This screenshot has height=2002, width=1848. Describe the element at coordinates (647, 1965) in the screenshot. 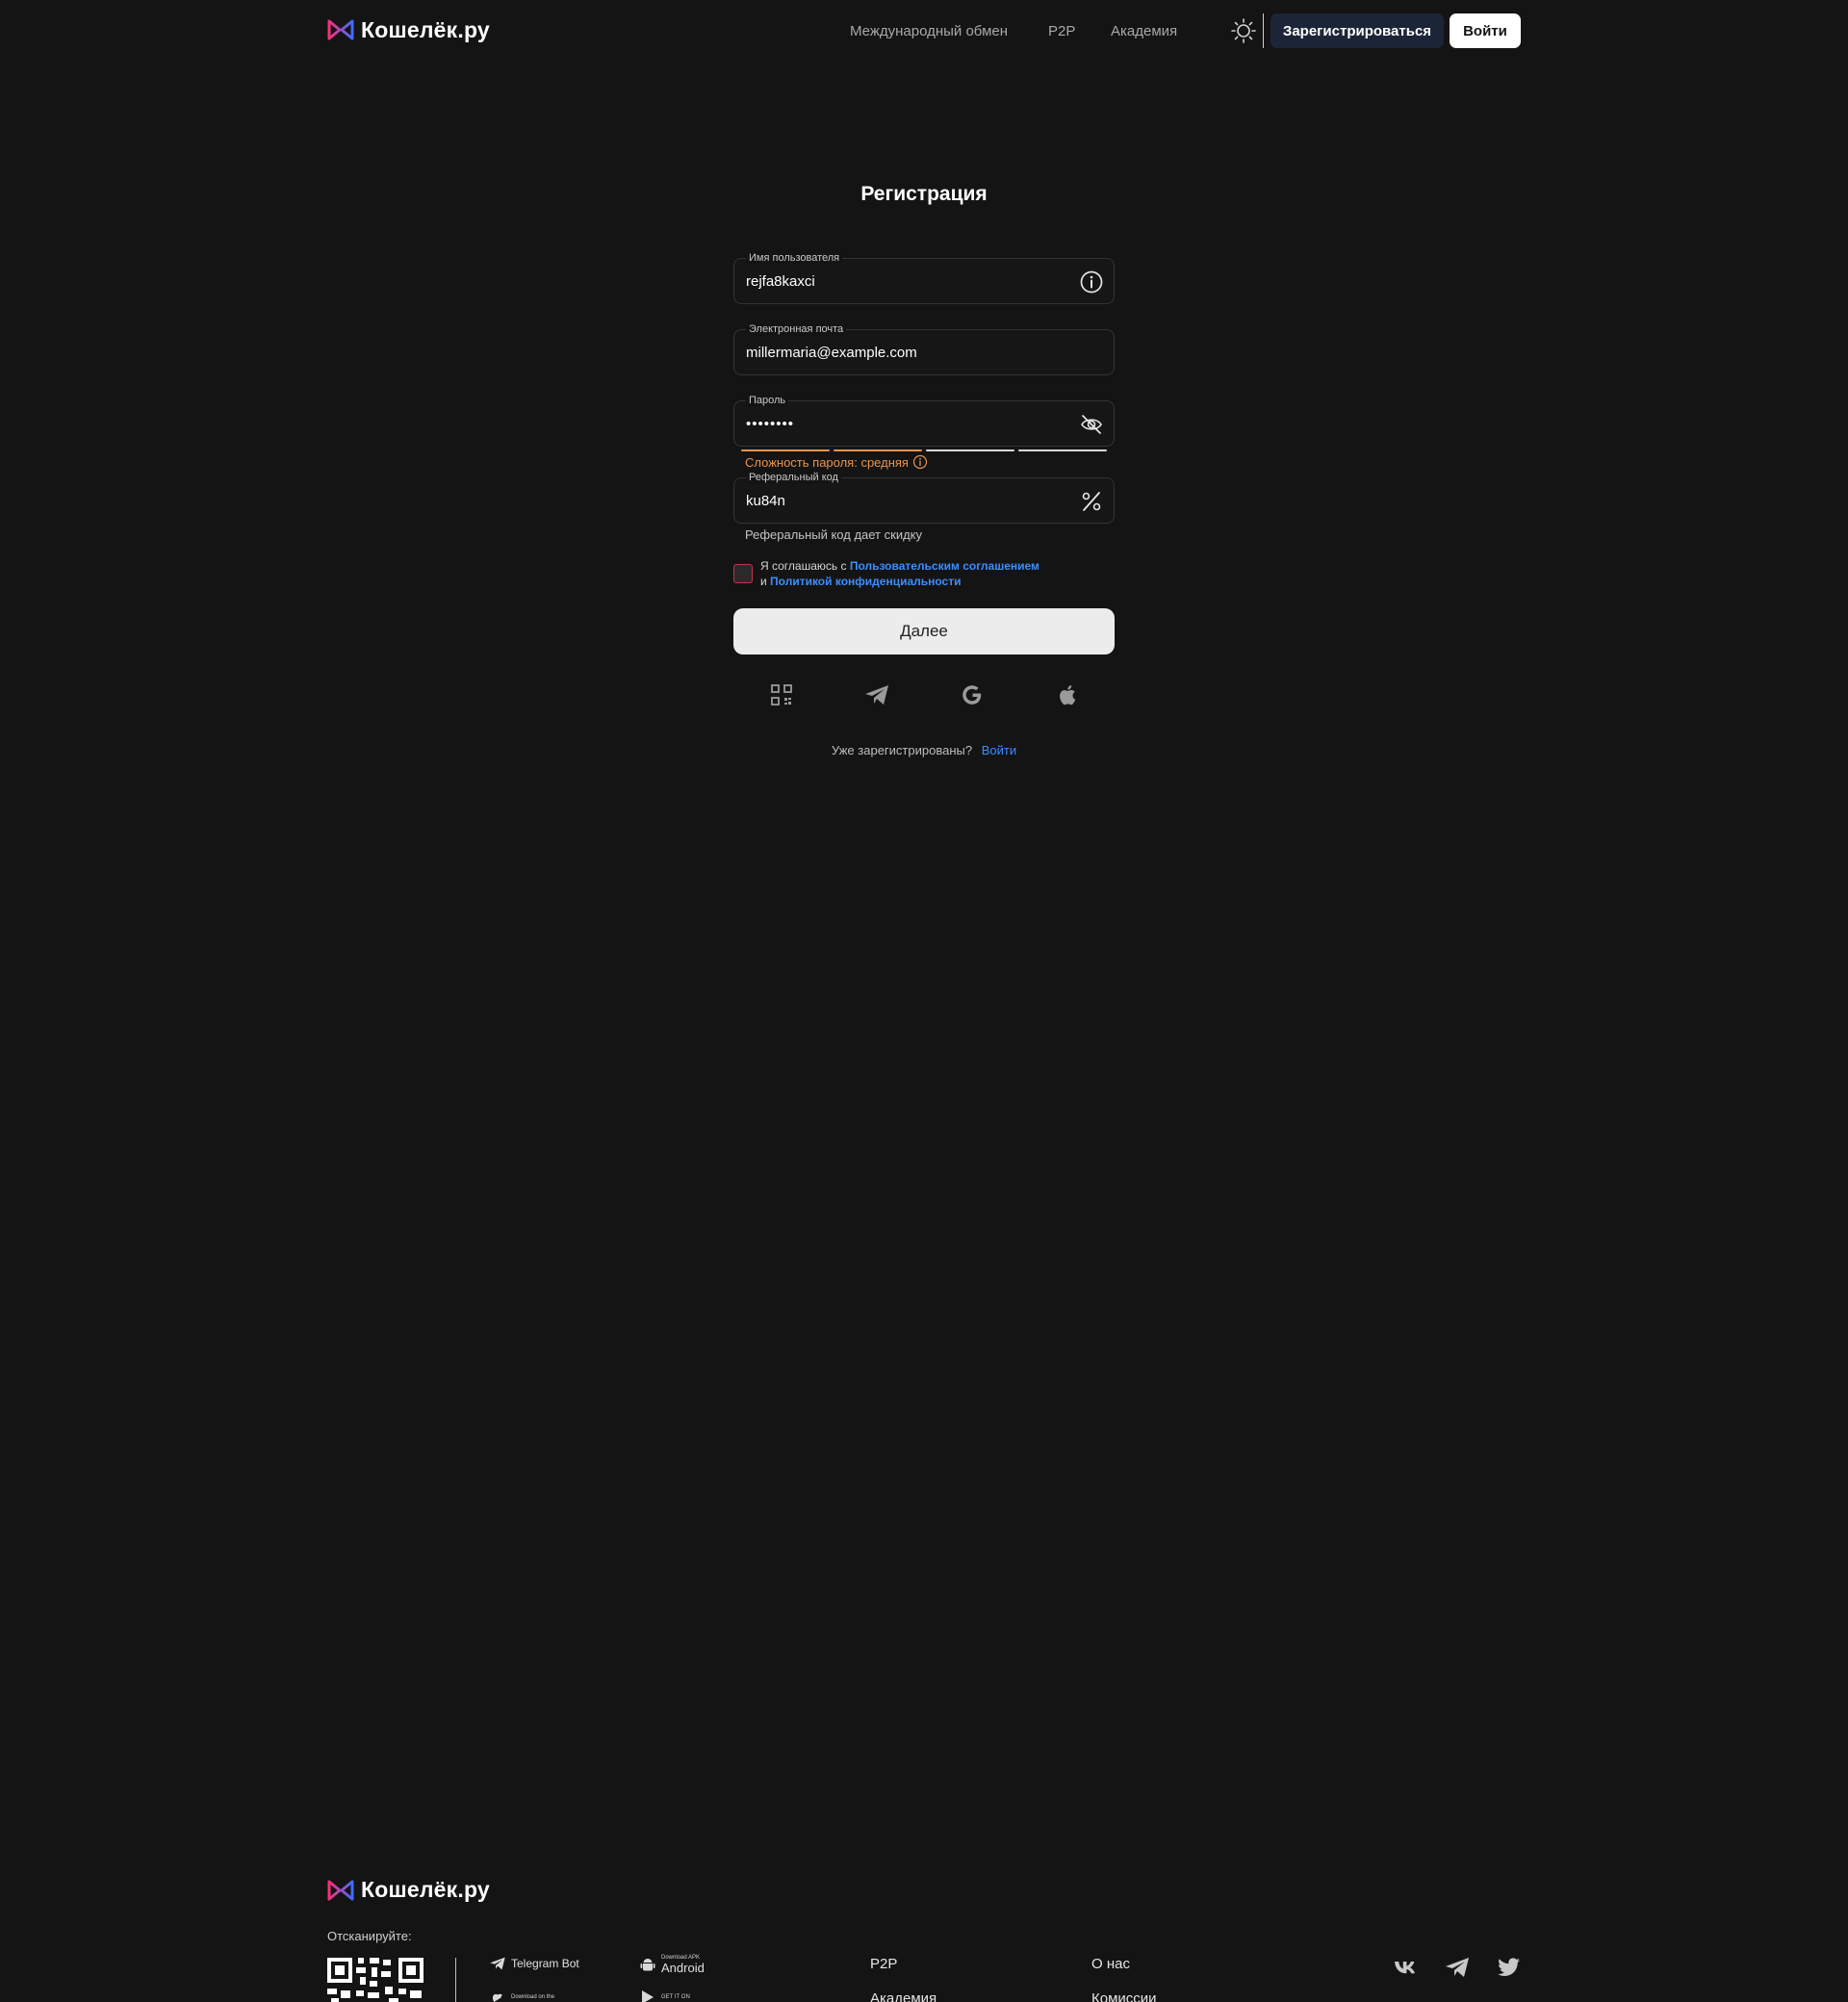

I see `android-icon` at that location.